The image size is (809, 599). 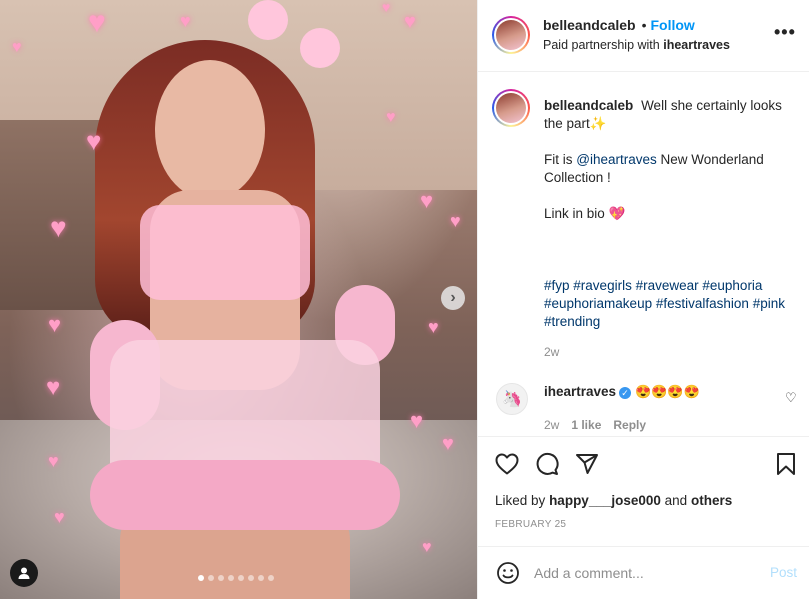 I want to click on verified-badge-icon: ✓, so click(x=625, y=393).